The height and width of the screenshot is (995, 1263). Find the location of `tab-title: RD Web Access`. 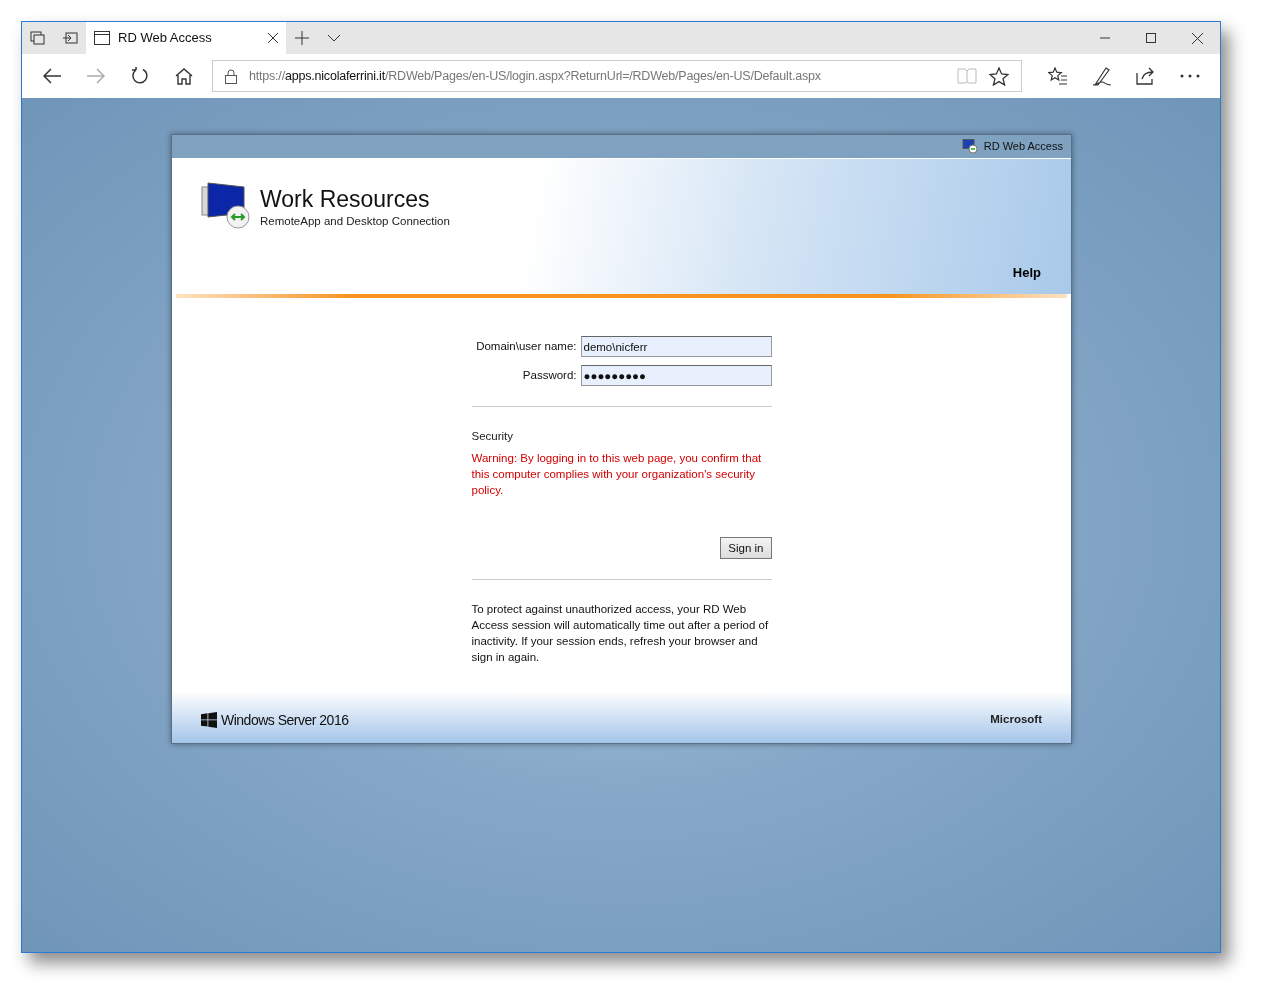

tab-title: RD Web Access is located at coordinates (165, 38).